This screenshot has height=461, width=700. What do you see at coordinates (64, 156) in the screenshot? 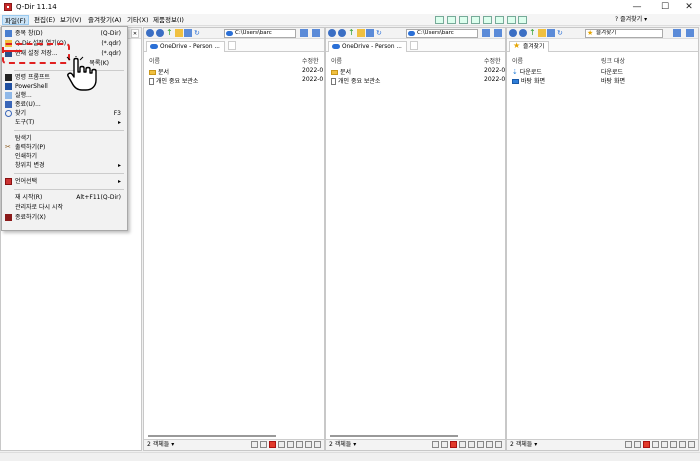
I see `menu-print: 인쇄하기` at bounding box center [64, 156].